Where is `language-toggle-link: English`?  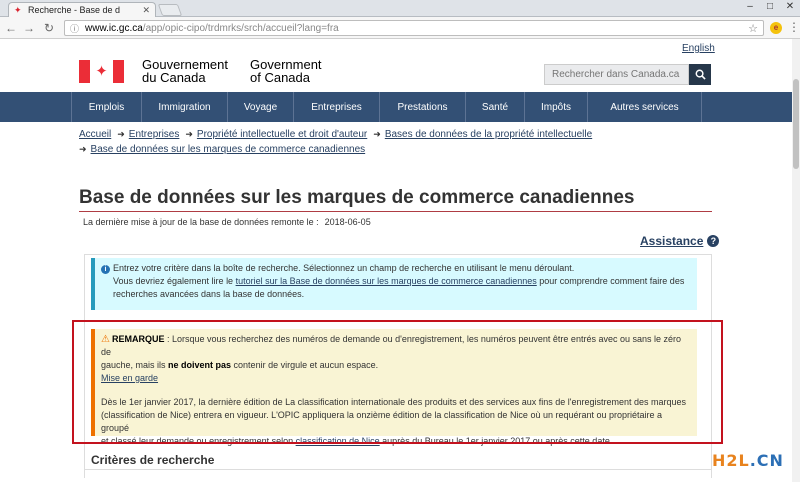
language-toggle-link: English is located at coordinates (698, 48).